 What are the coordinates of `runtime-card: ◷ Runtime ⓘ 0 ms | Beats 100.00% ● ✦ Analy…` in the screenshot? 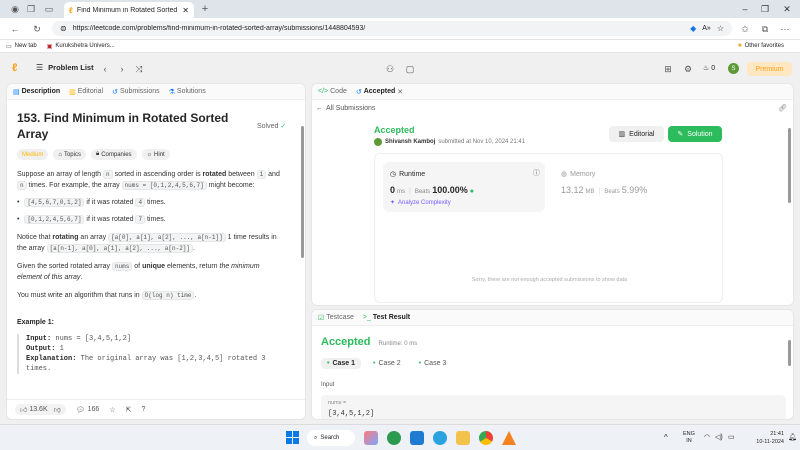 It's located at (464, 187).